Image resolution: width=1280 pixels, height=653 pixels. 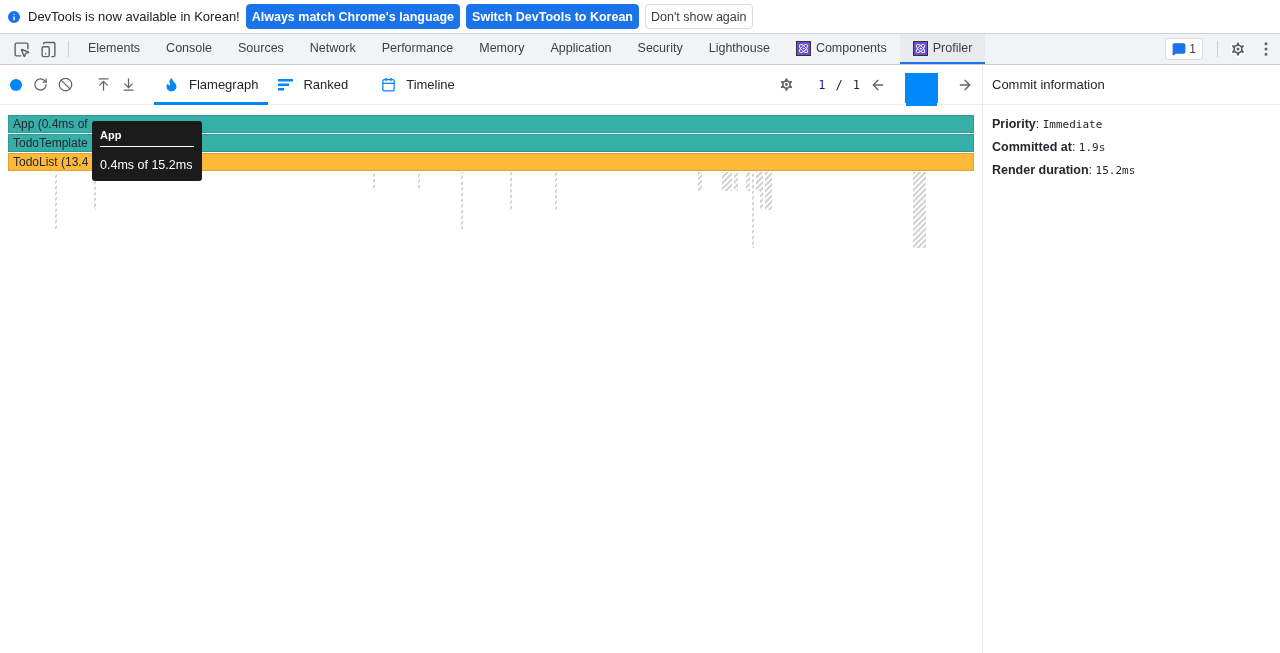 What do you see at coordinates (286, 84) in the screenshot?
I see `ranked-icon` at bounding box center [286, 84].